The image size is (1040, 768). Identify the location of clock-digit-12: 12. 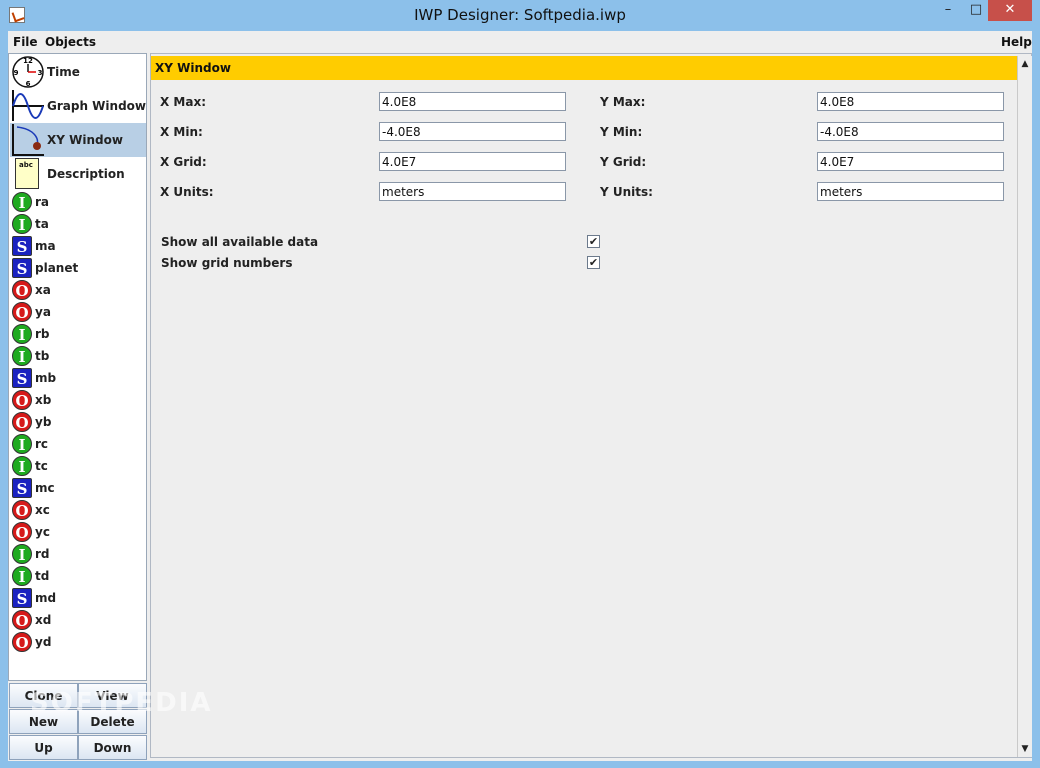
(28, 61).